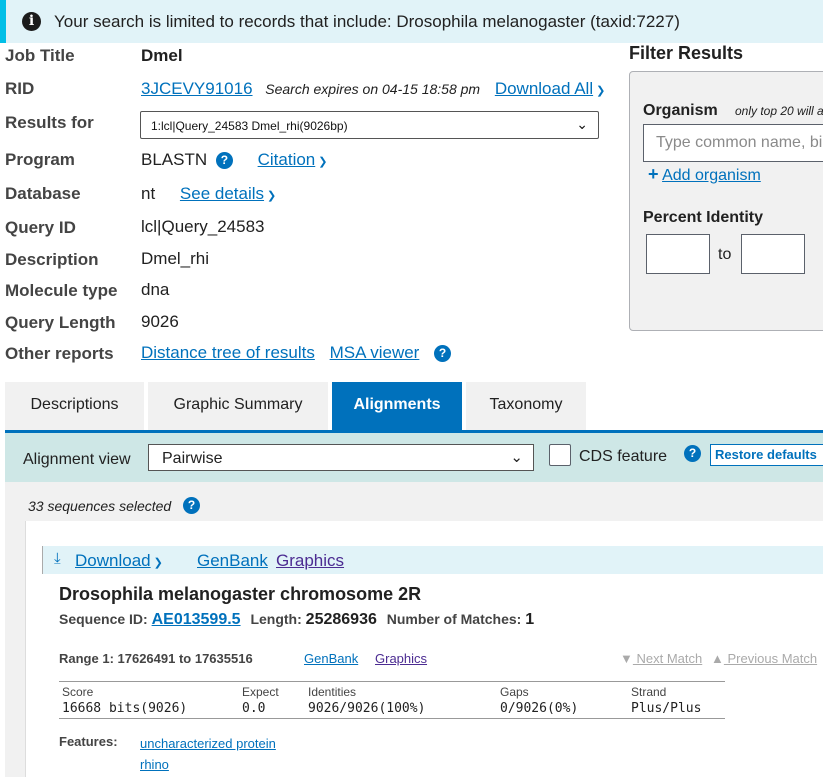  Describe the element at coordinates (772, 658) in the screenshot. I see `previous-match-label: Previous Match` at that location.